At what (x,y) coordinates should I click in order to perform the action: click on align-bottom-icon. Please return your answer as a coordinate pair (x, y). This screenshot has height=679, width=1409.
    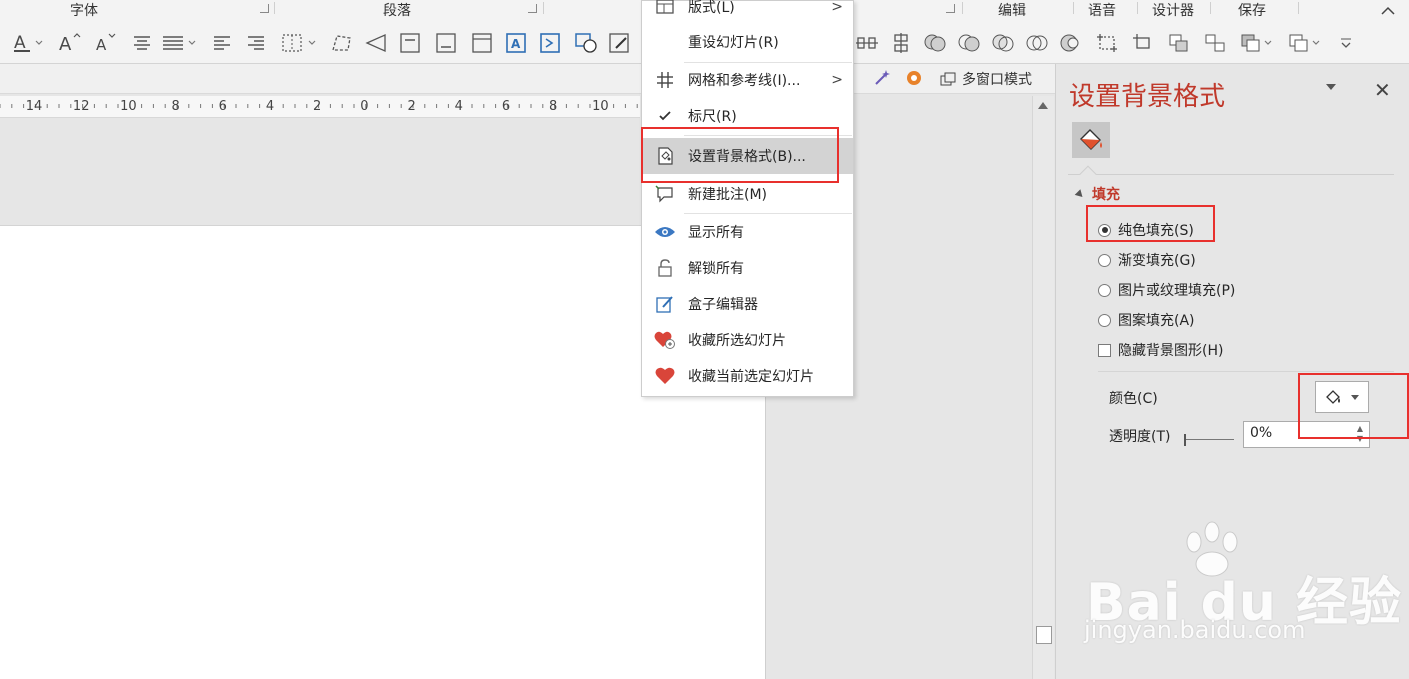
    Looking at the image, I should click on (446, 43).